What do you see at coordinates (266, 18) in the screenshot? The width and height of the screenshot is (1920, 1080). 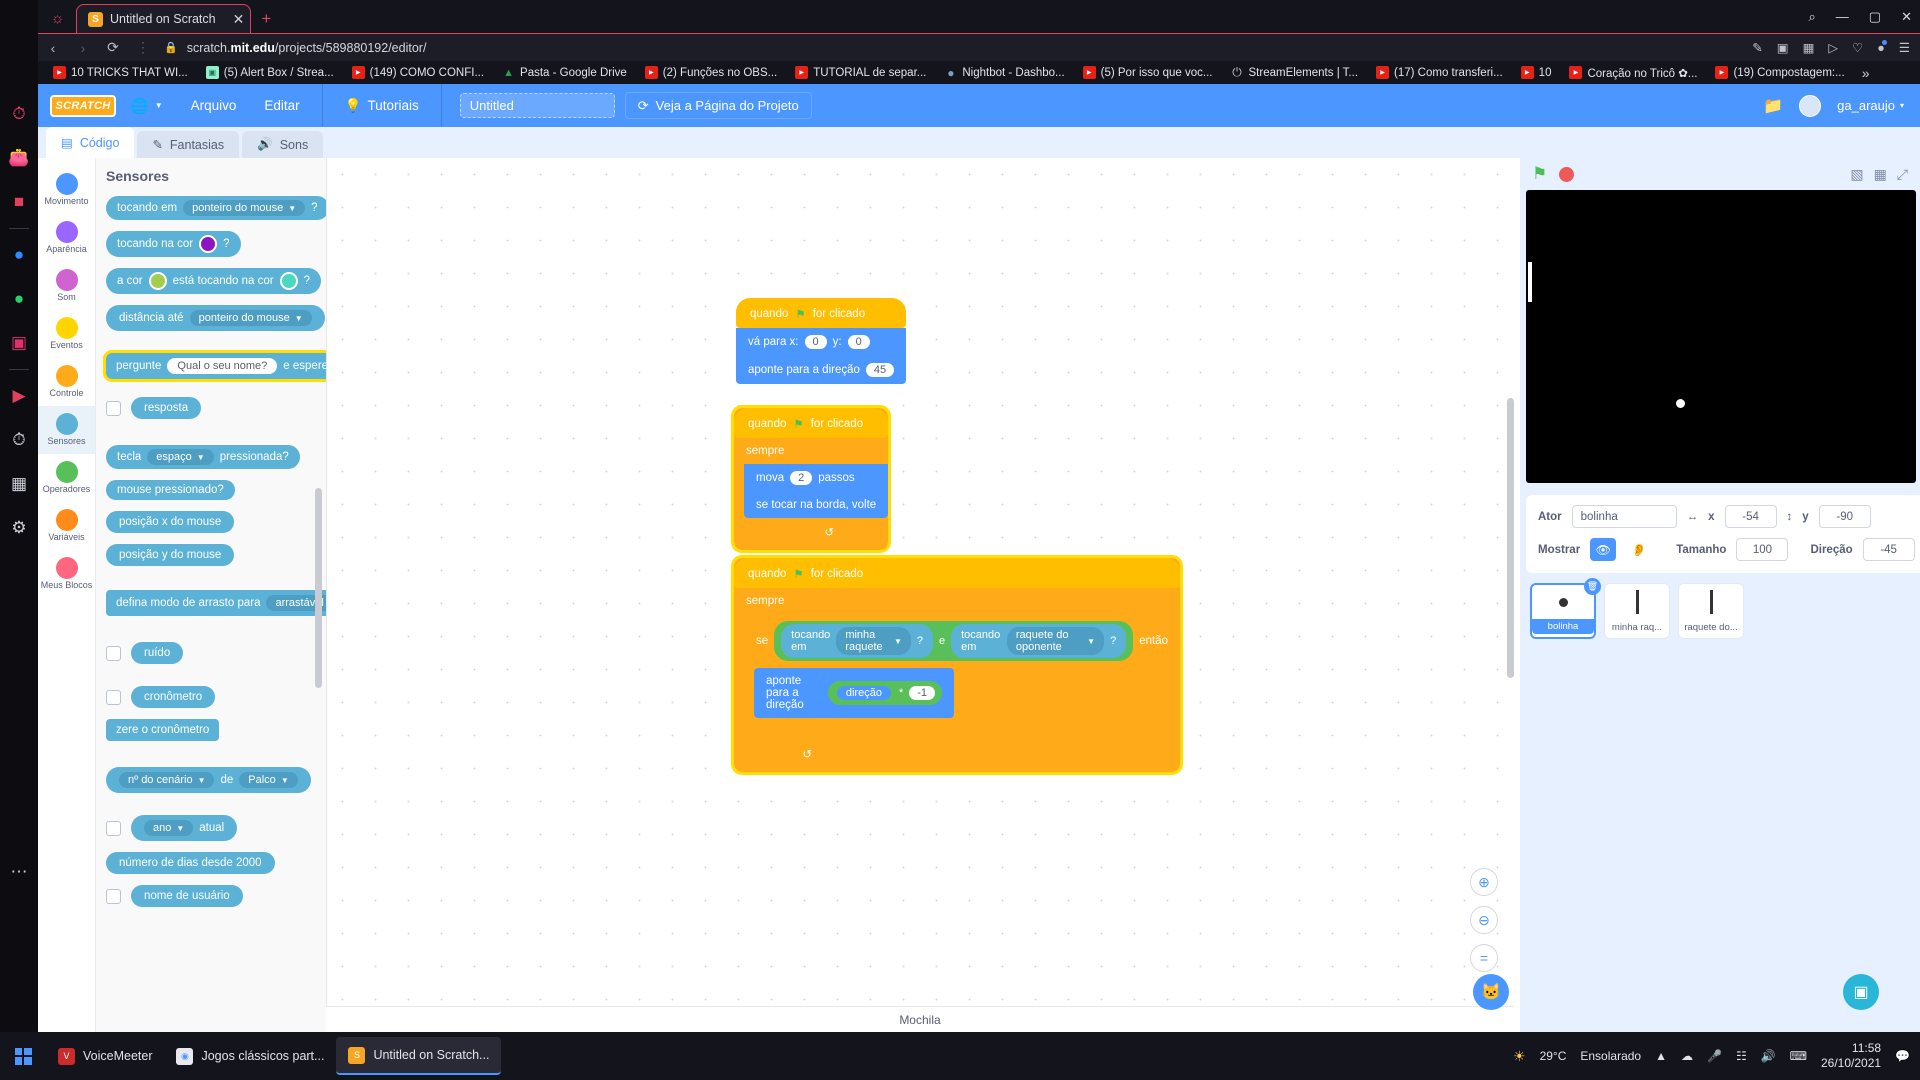 I see `new-tab-button: +` at bounding box center [266, 18].